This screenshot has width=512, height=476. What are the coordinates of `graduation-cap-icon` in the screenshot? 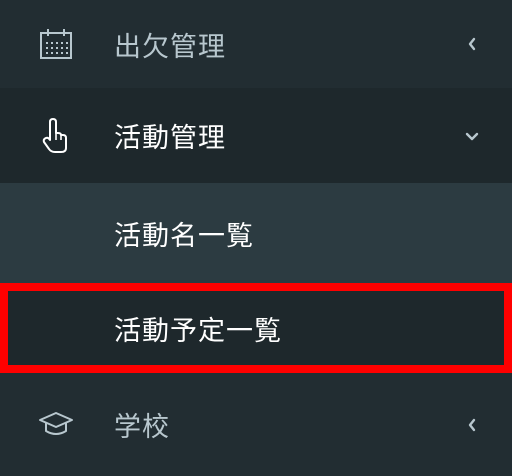 It's located at (56, 425).